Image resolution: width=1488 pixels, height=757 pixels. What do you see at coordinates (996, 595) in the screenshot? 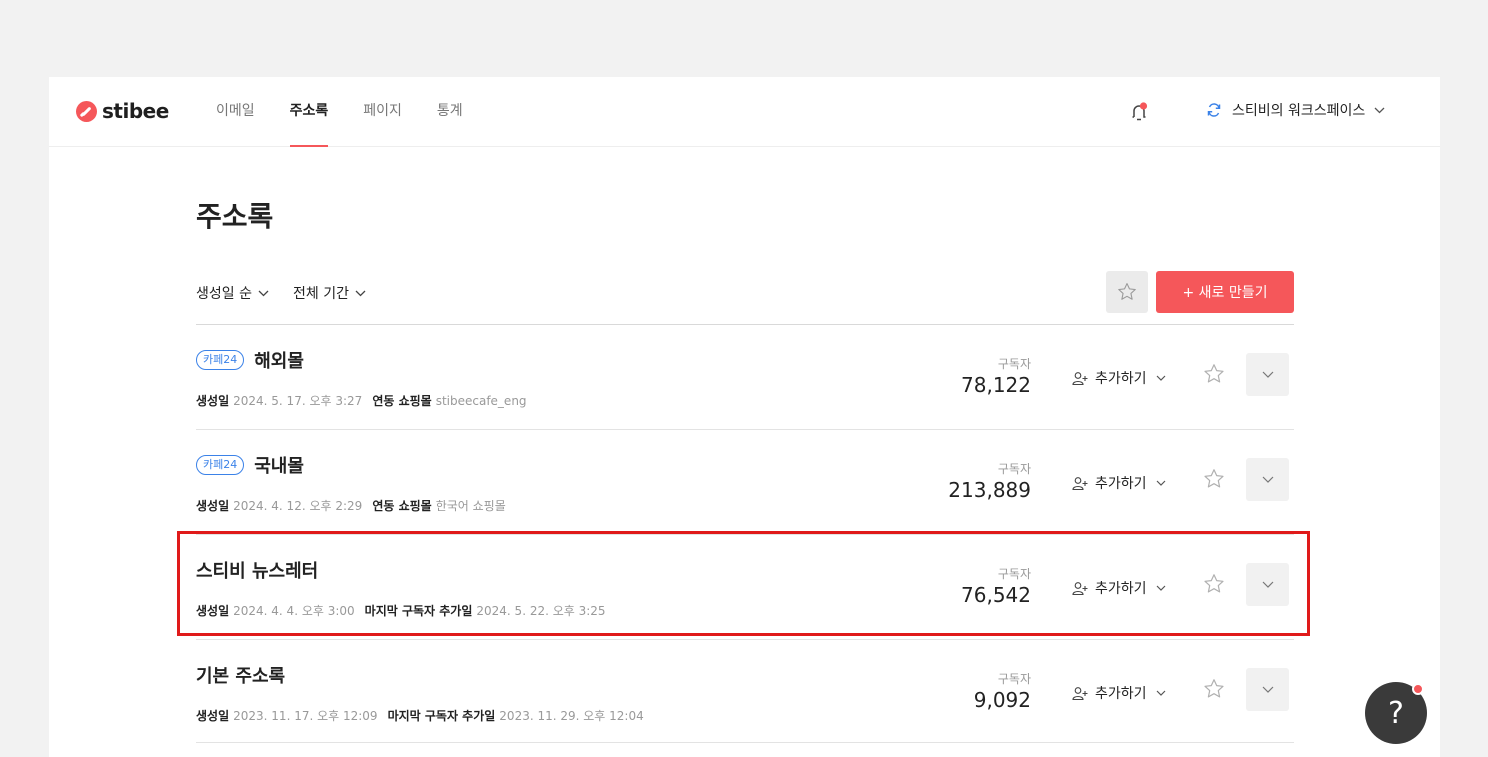
I see `subscriber-count: 76,542` at bounding box center [996, 595].